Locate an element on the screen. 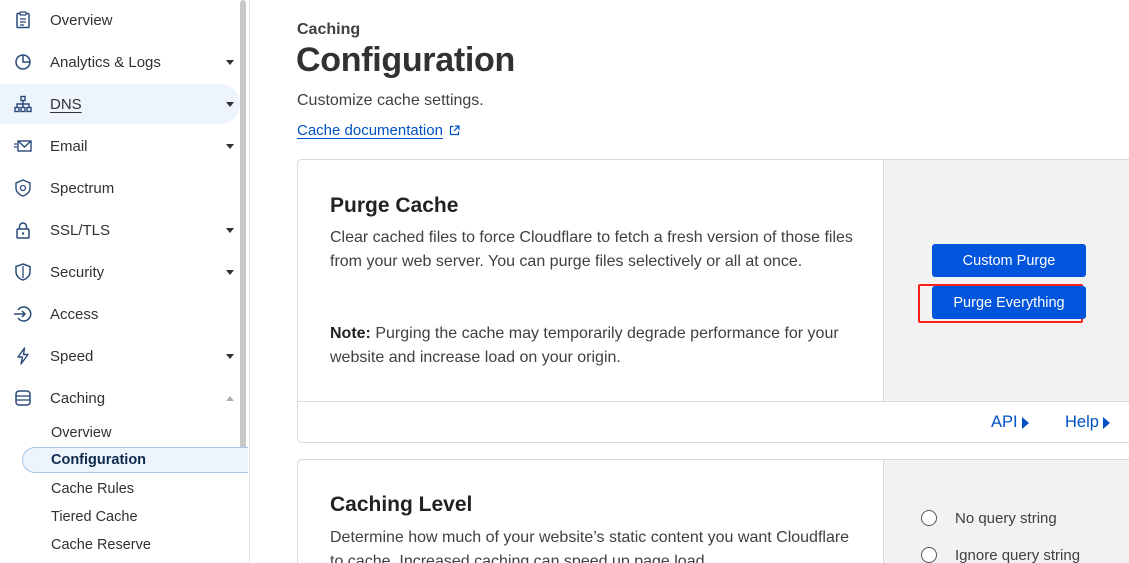 This screenshot has height=563, width=1129. sidebar-item-access: Access is located at coordinates (120, 314).